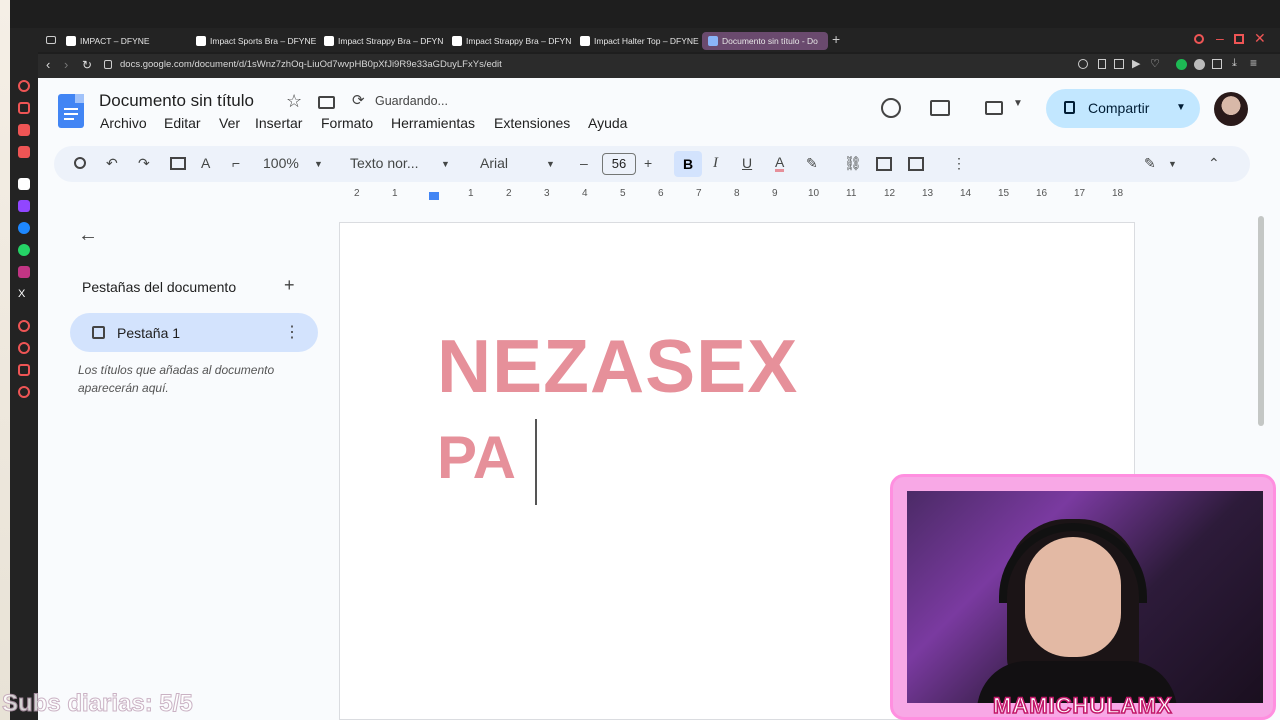  What do you see at coordinates (24, 348) in the screenshot?
I see `clock-icon` at bounding box center [24, 348].